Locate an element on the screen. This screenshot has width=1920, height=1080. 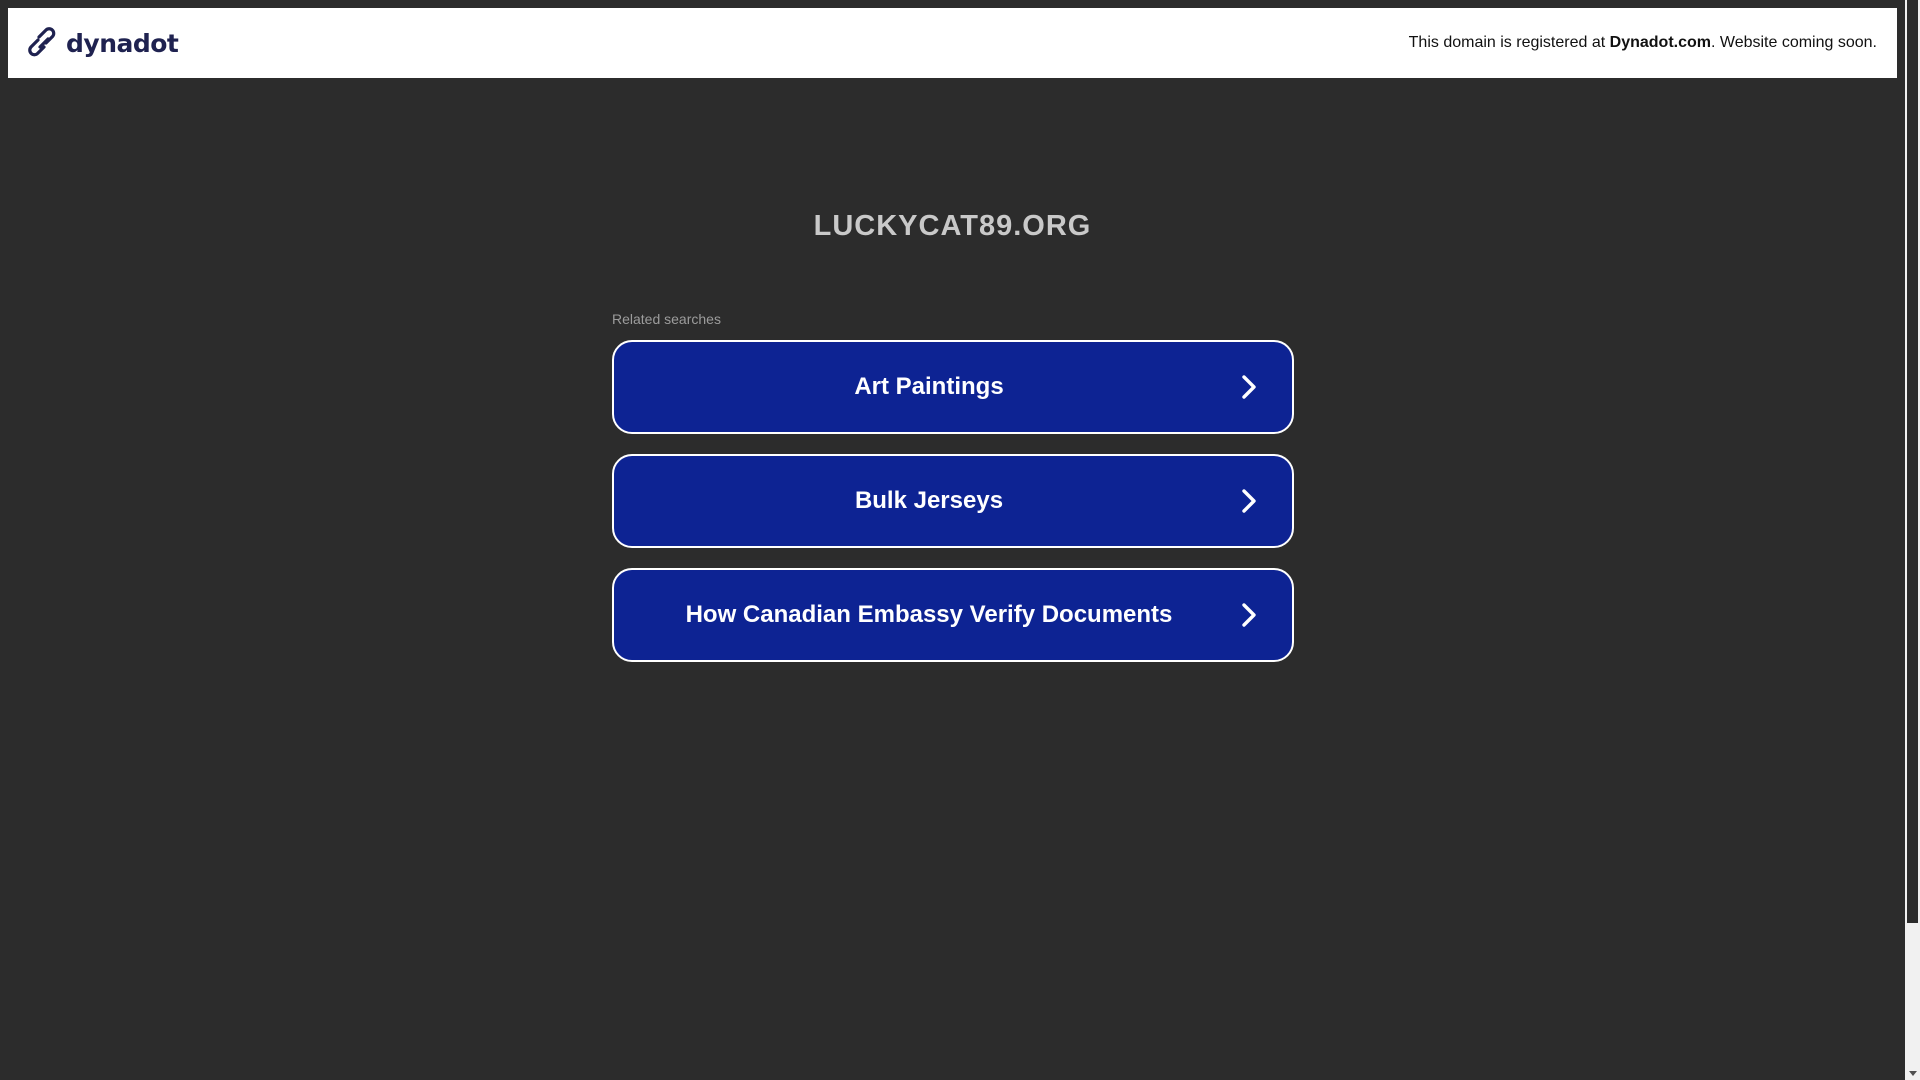
logo-text: dynadot is located at coordinates (122, 43).